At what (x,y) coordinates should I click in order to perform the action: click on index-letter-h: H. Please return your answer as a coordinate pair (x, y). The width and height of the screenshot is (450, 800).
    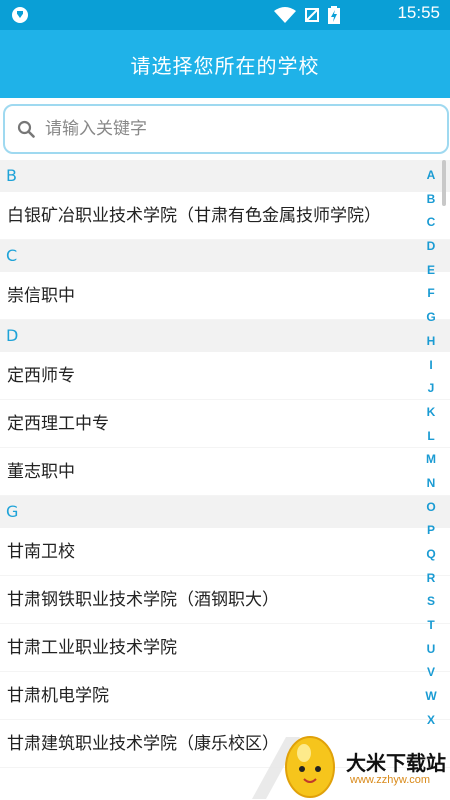
    Looking at the image, I should click on (431, 342).